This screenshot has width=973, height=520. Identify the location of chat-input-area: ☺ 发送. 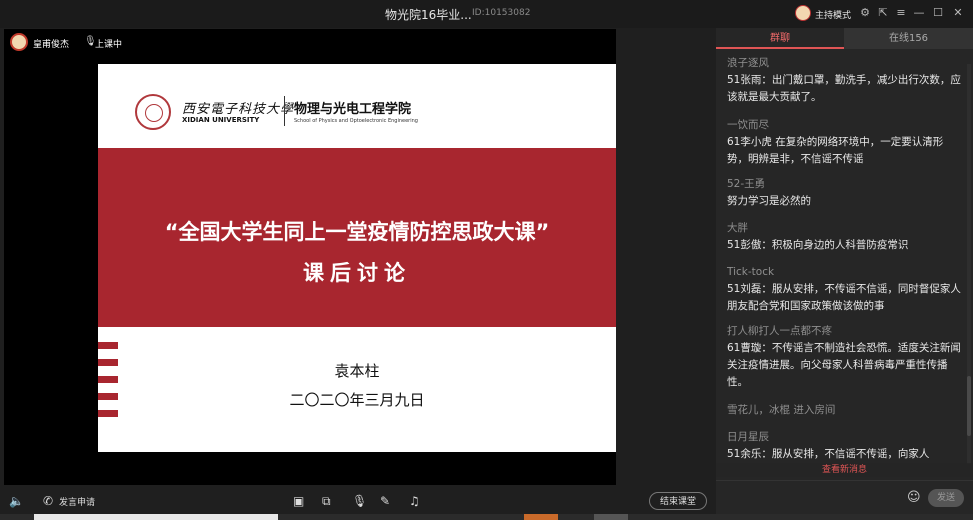
(844, 497).